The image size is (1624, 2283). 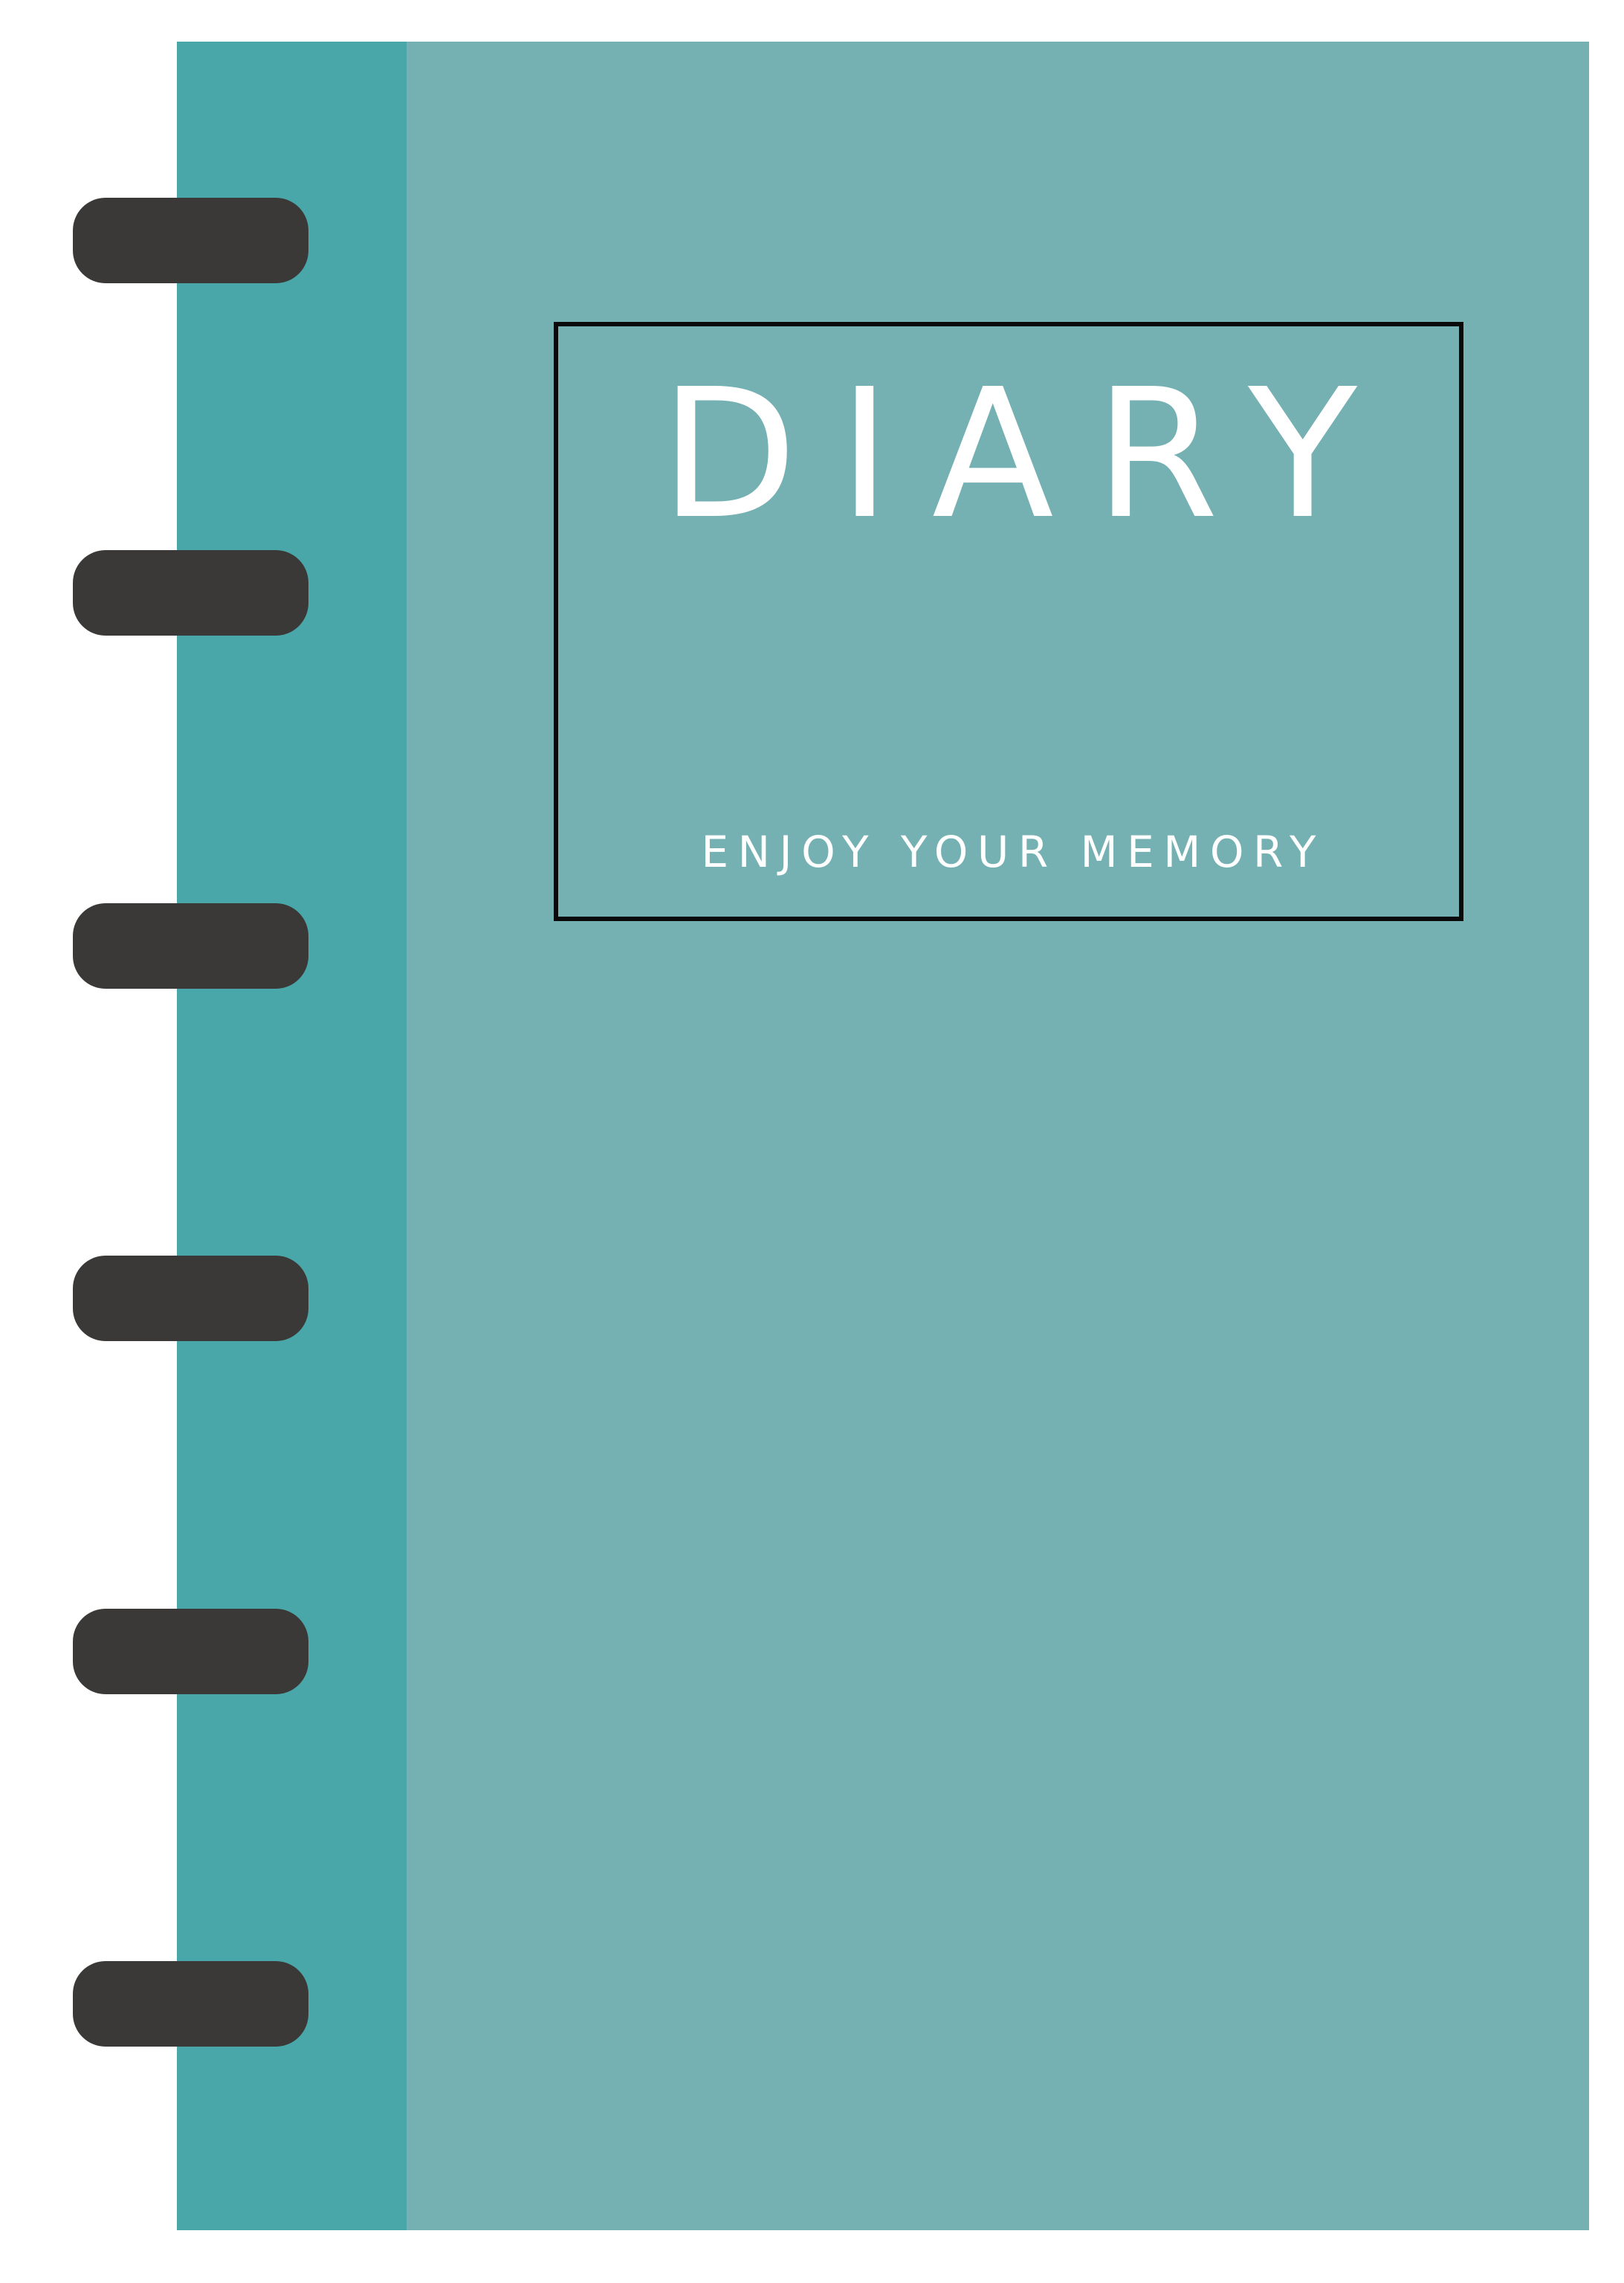 What do you see at coordinates (1029, 454) in the screenshot?
I see `cover-title: DIARY` at bounding box center [1029, 454].